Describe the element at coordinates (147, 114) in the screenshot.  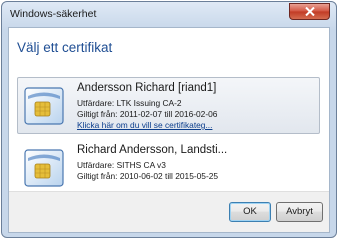
I see `certificate-validity: Giltigt från: 2011-02-07 till 2016-02-06` at that location.